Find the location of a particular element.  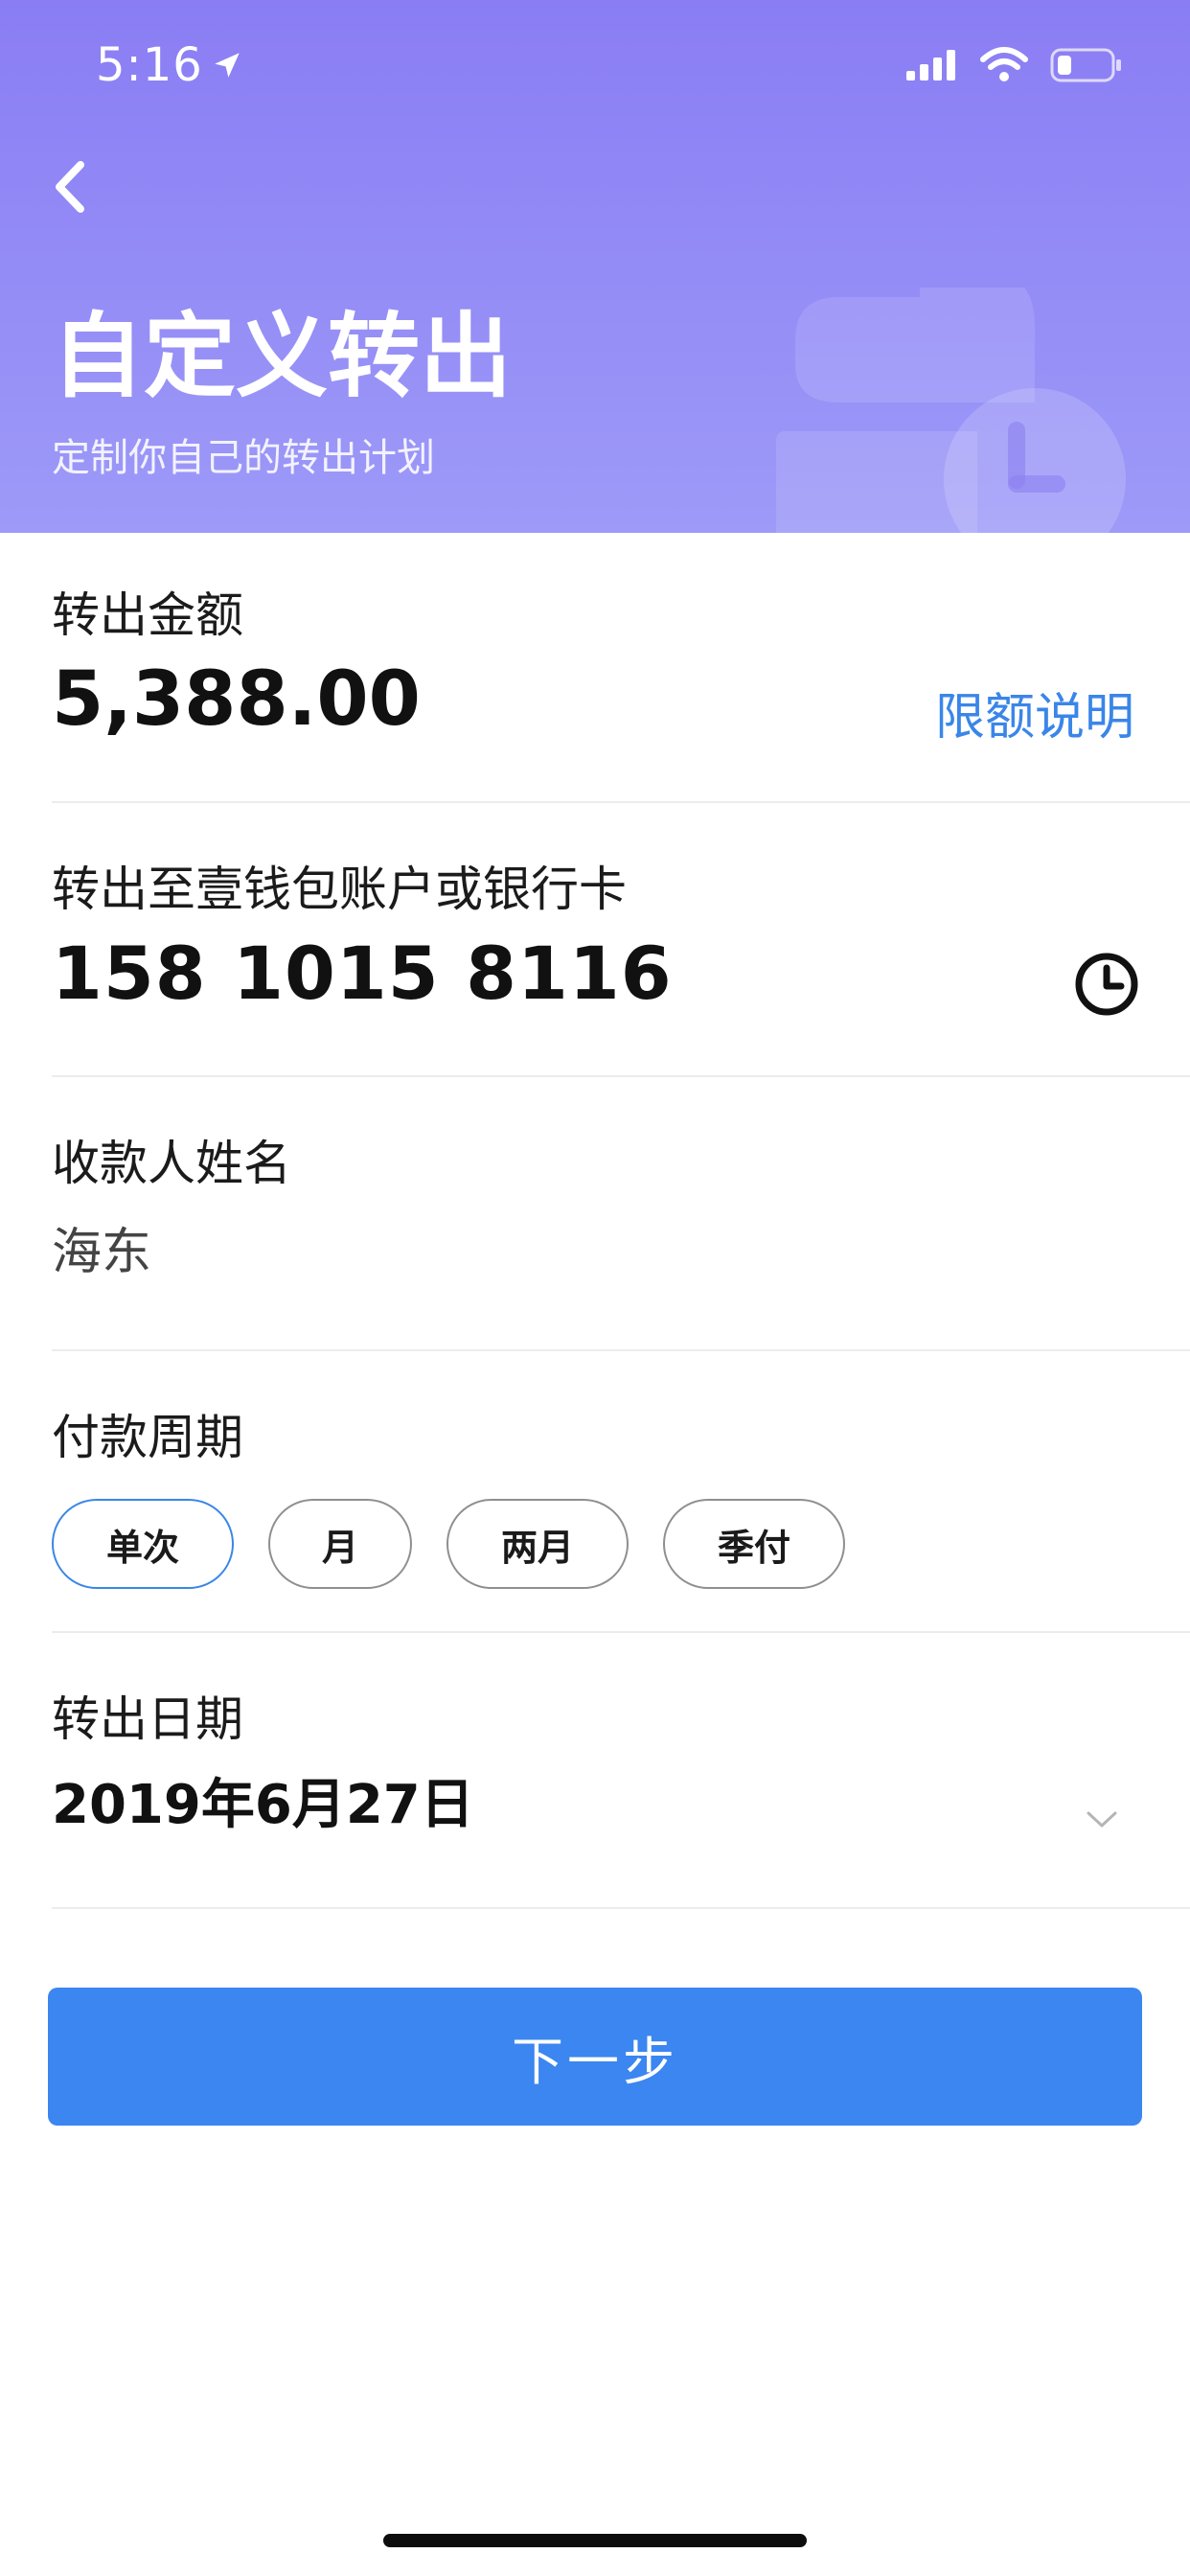

date-dropdown-button is located at coordinates (1102, 1819).